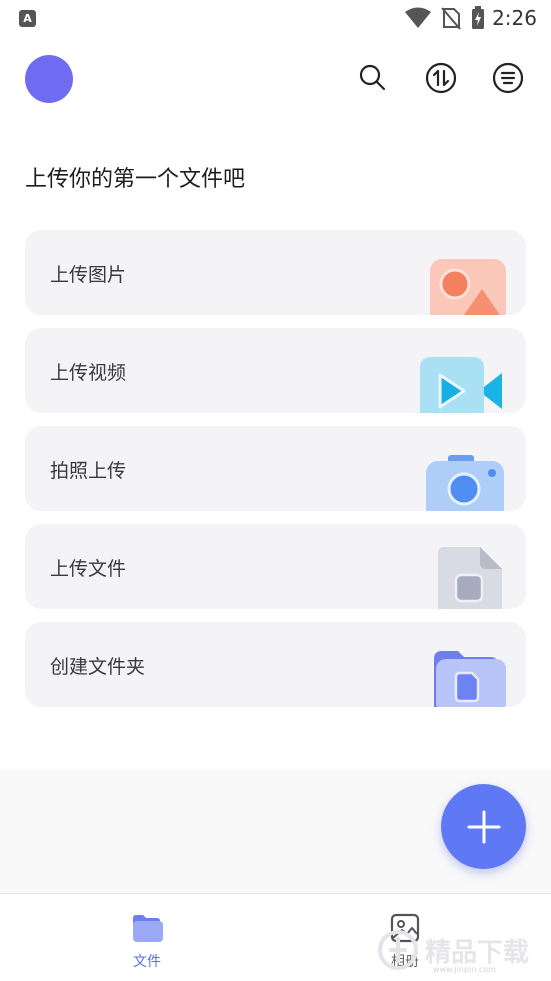 This screenshot has width=551, height=981. I want to click on watermark: 精品下载 www.jinpin.com, so click(462, 950).